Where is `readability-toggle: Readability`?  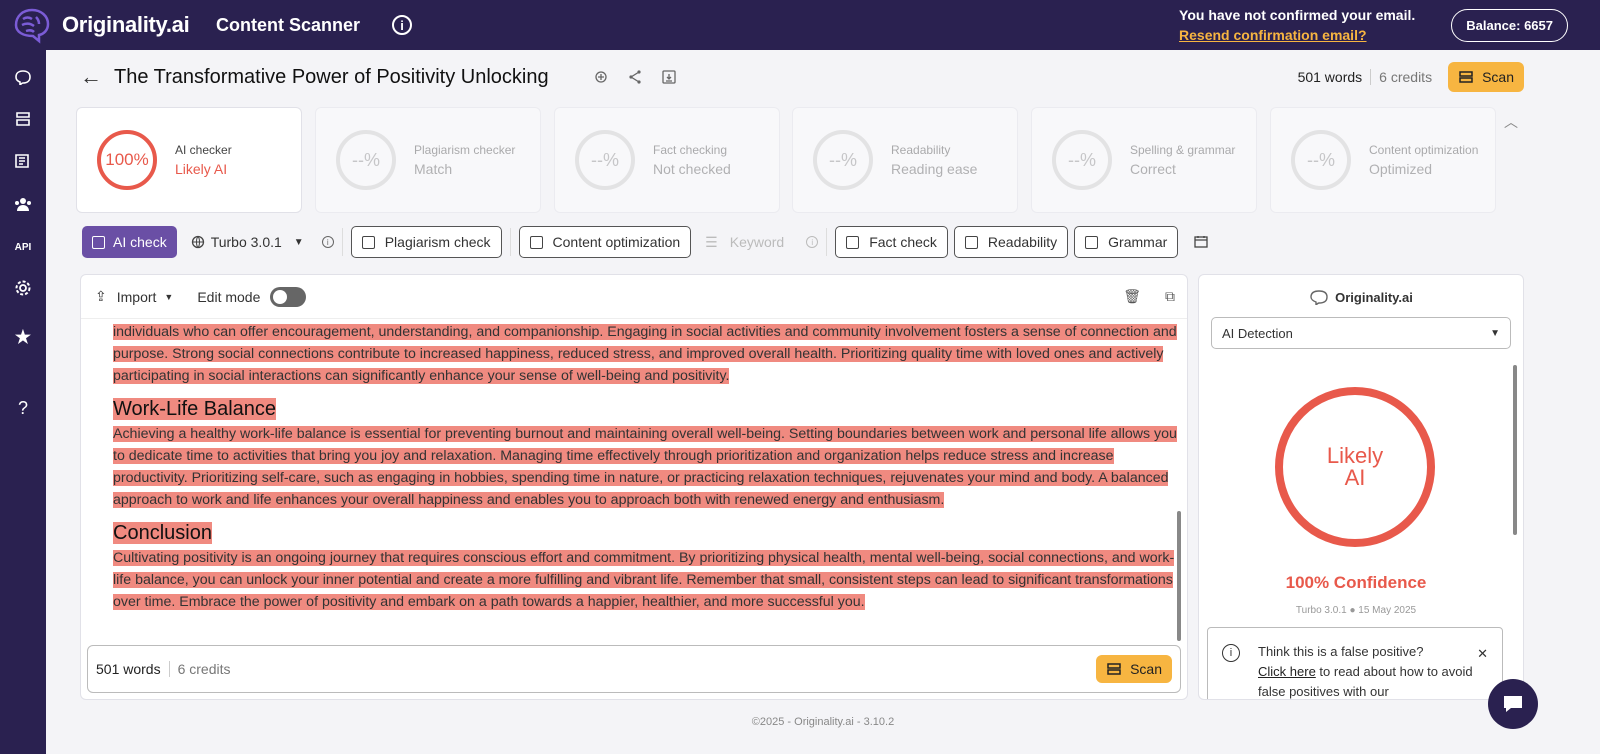
readability-toggle: Readability is located at coordinates (1011, 242).